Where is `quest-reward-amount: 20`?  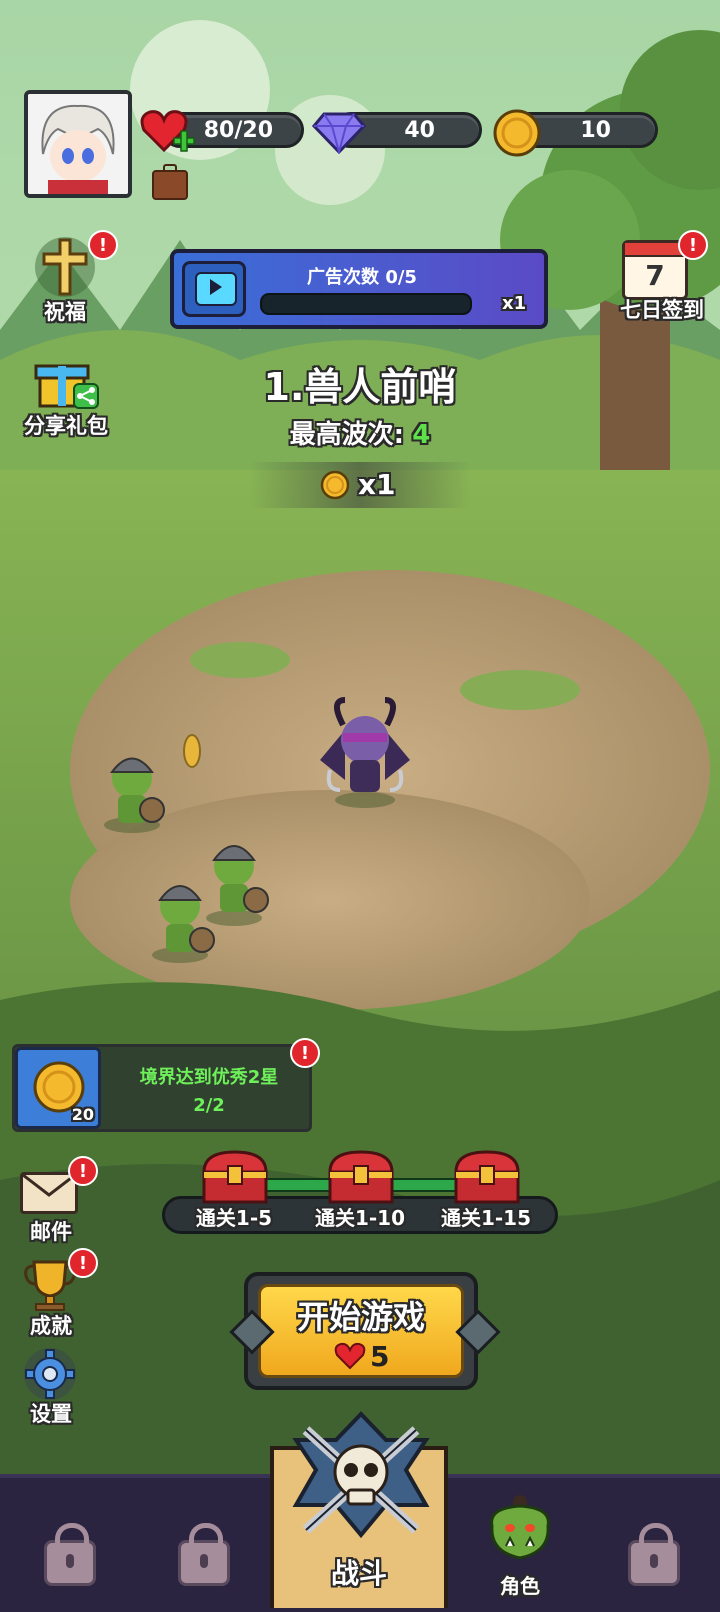
quest-reward-amount: 20 is located at coordinates (82, 1114).